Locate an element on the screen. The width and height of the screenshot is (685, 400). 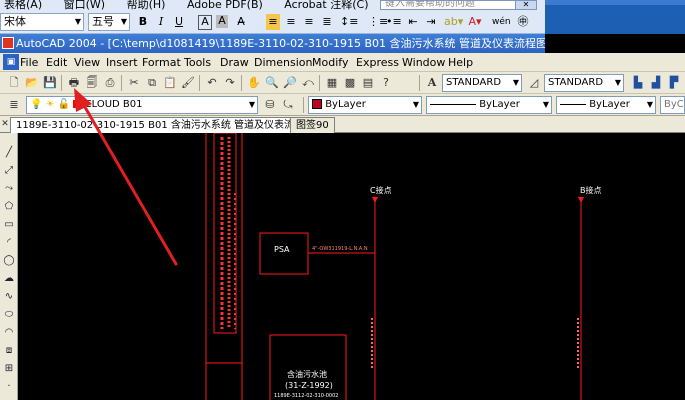
annotation-arrow-layer is located at coordinates (126, 177).